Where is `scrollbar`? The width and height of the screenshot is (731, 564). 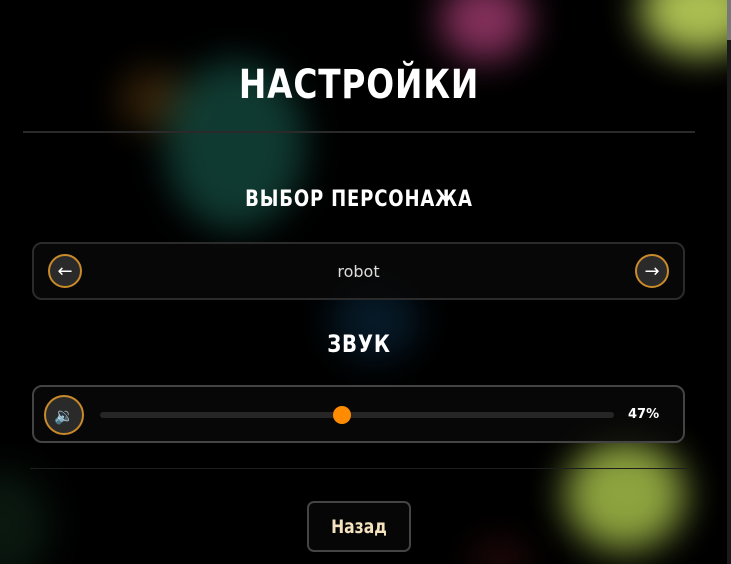
scrollbar is located at coordinates (729, 282).